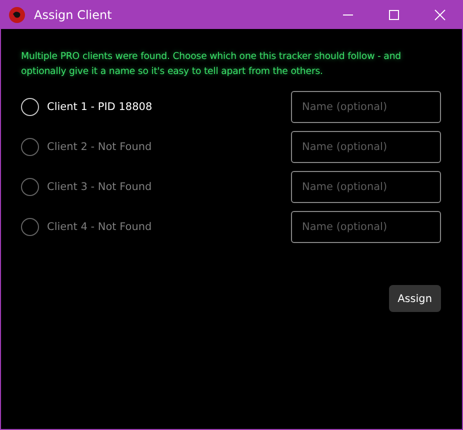 This screenshot has width=463, height=430. I want to click on maximize-icon, so click(394, 14).